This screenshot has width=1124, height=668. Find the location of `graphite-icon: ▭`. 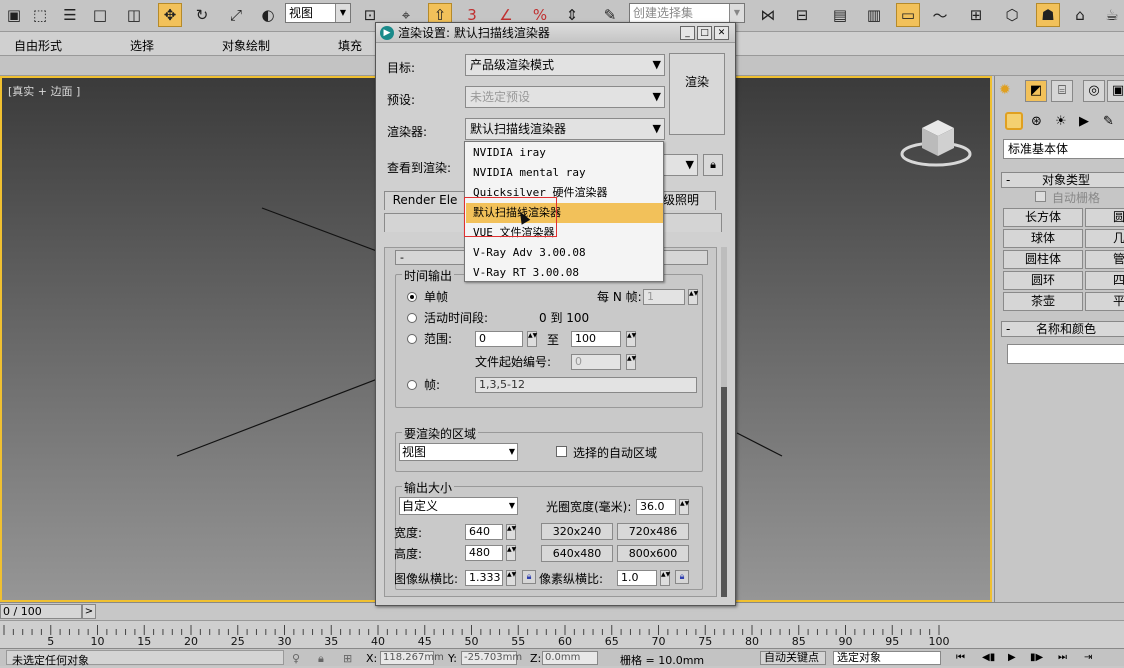

graphite-icon: ▭ is located at coordinates (908, 15).